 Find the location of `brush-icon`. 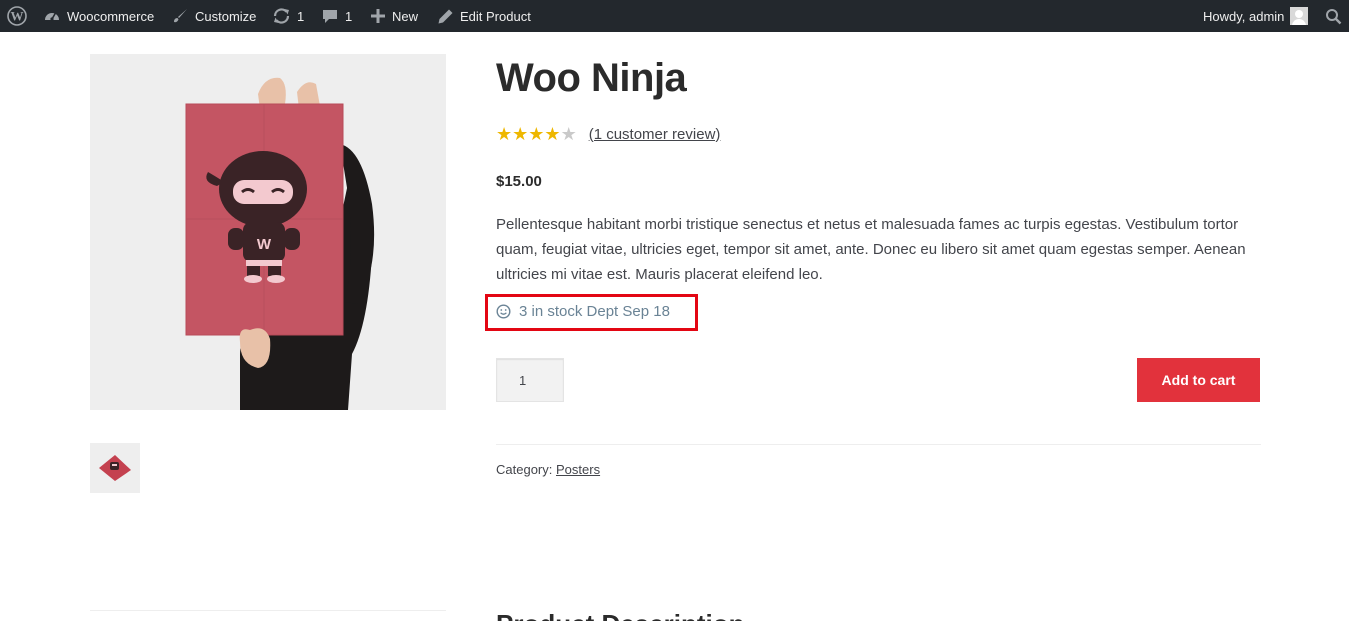

brush-icon is located at coordinates (180, 16).